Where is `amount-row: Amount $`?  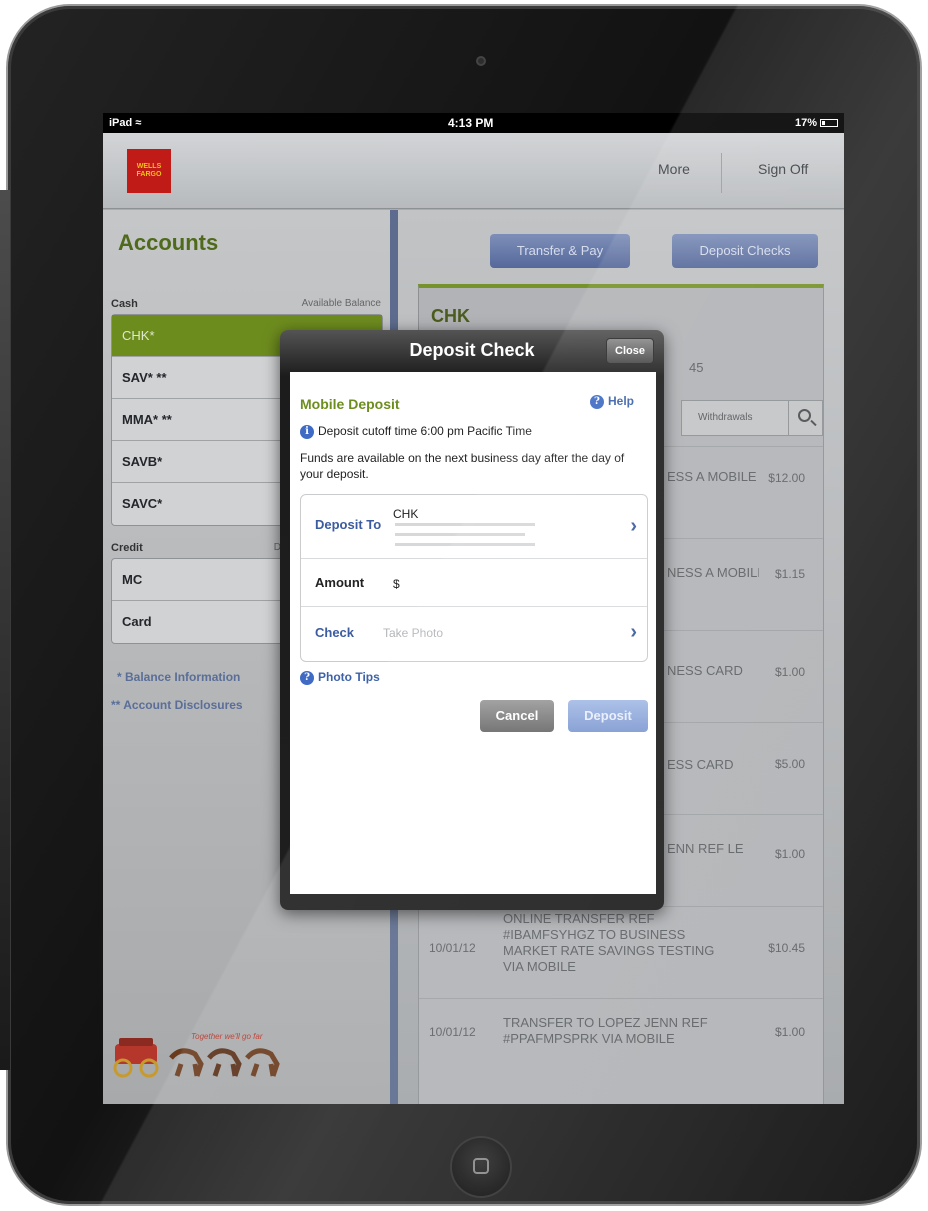
amount-row: Amount $ is located at coordinates (474, 583).